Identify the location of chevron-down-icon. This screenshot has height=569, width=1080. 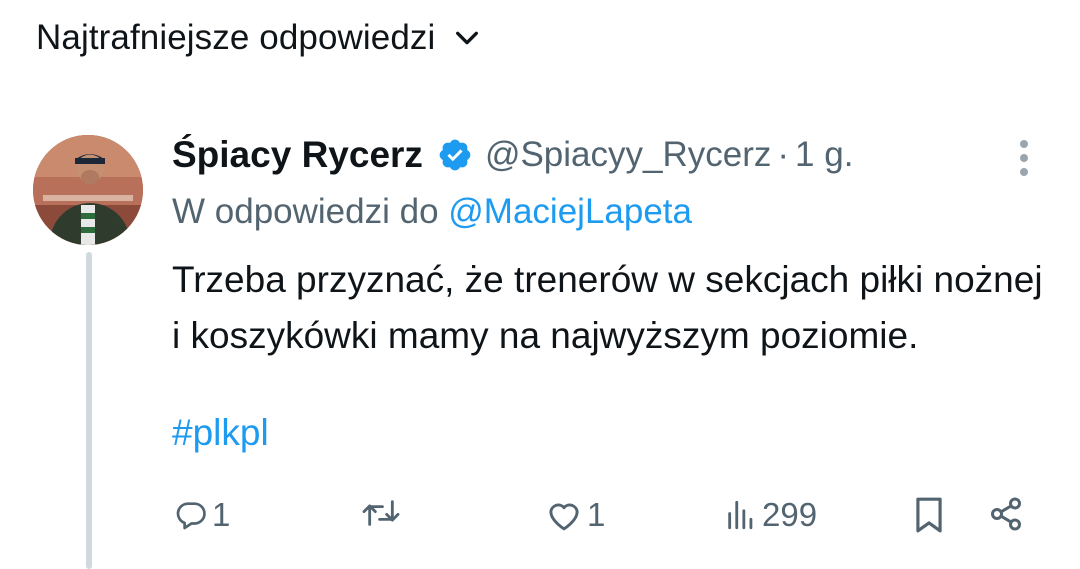
(467, 38).